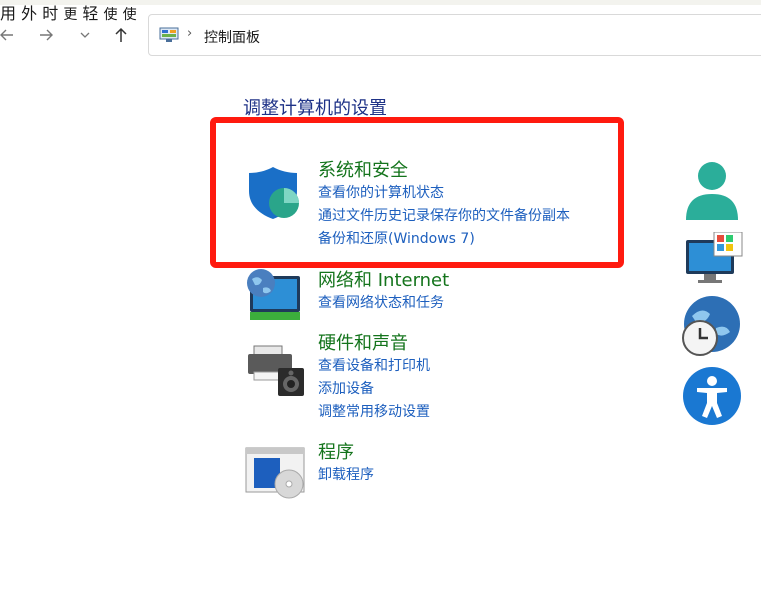  I want to click on recent-locations-button, so click(85, 35).